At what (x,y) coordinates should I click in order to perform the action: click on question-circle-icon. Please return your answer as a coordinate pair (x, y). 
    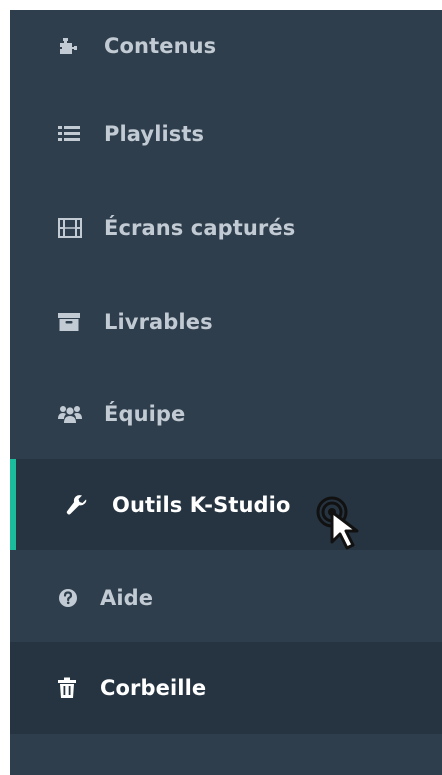
    Looking at the image, I should click on (73, 598).